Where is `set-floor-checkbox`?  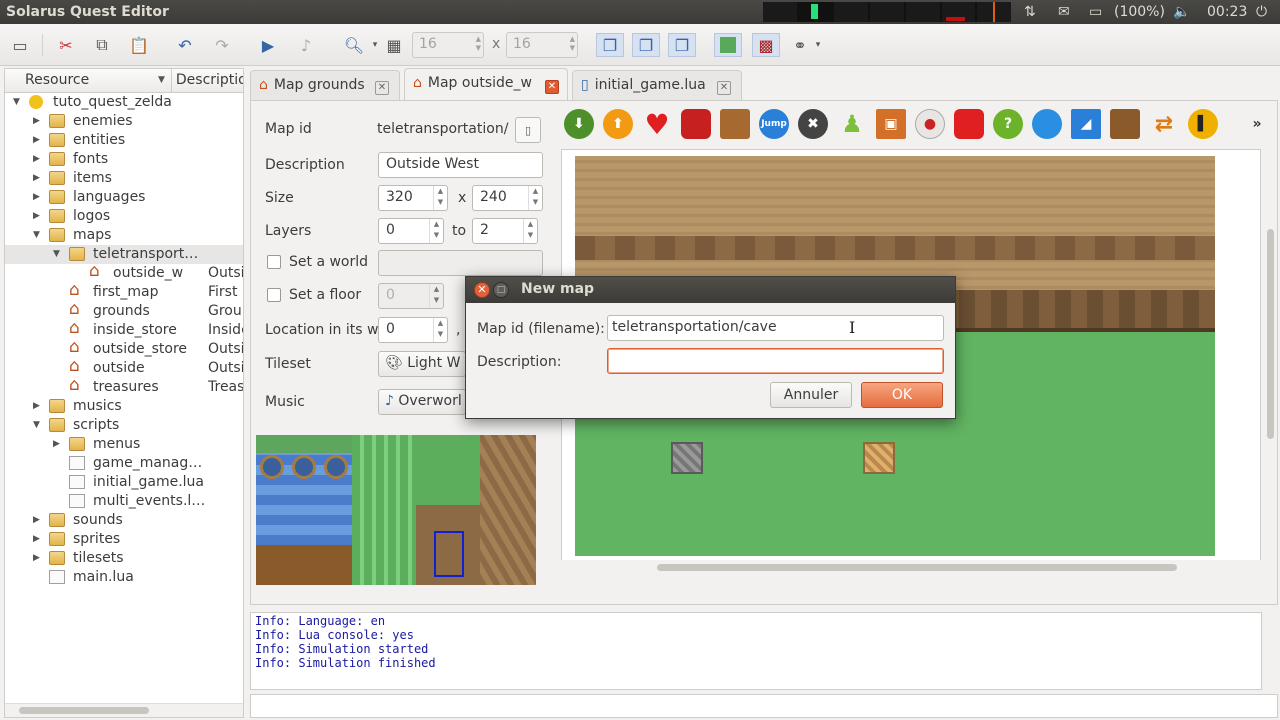 set-floor-checkbox is located at coordinates (274, 295).